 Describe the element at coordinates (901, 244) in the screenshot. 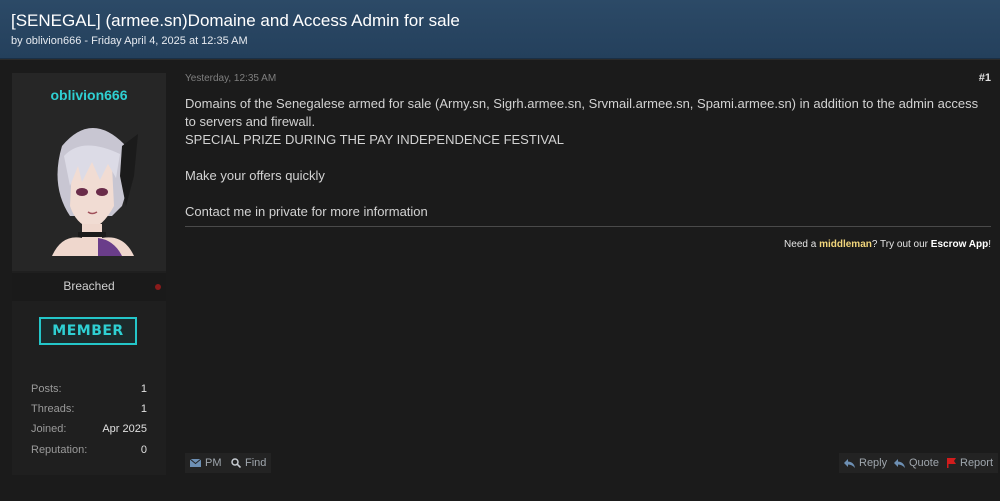

I see `signature-text: ? Try out our` at that location.